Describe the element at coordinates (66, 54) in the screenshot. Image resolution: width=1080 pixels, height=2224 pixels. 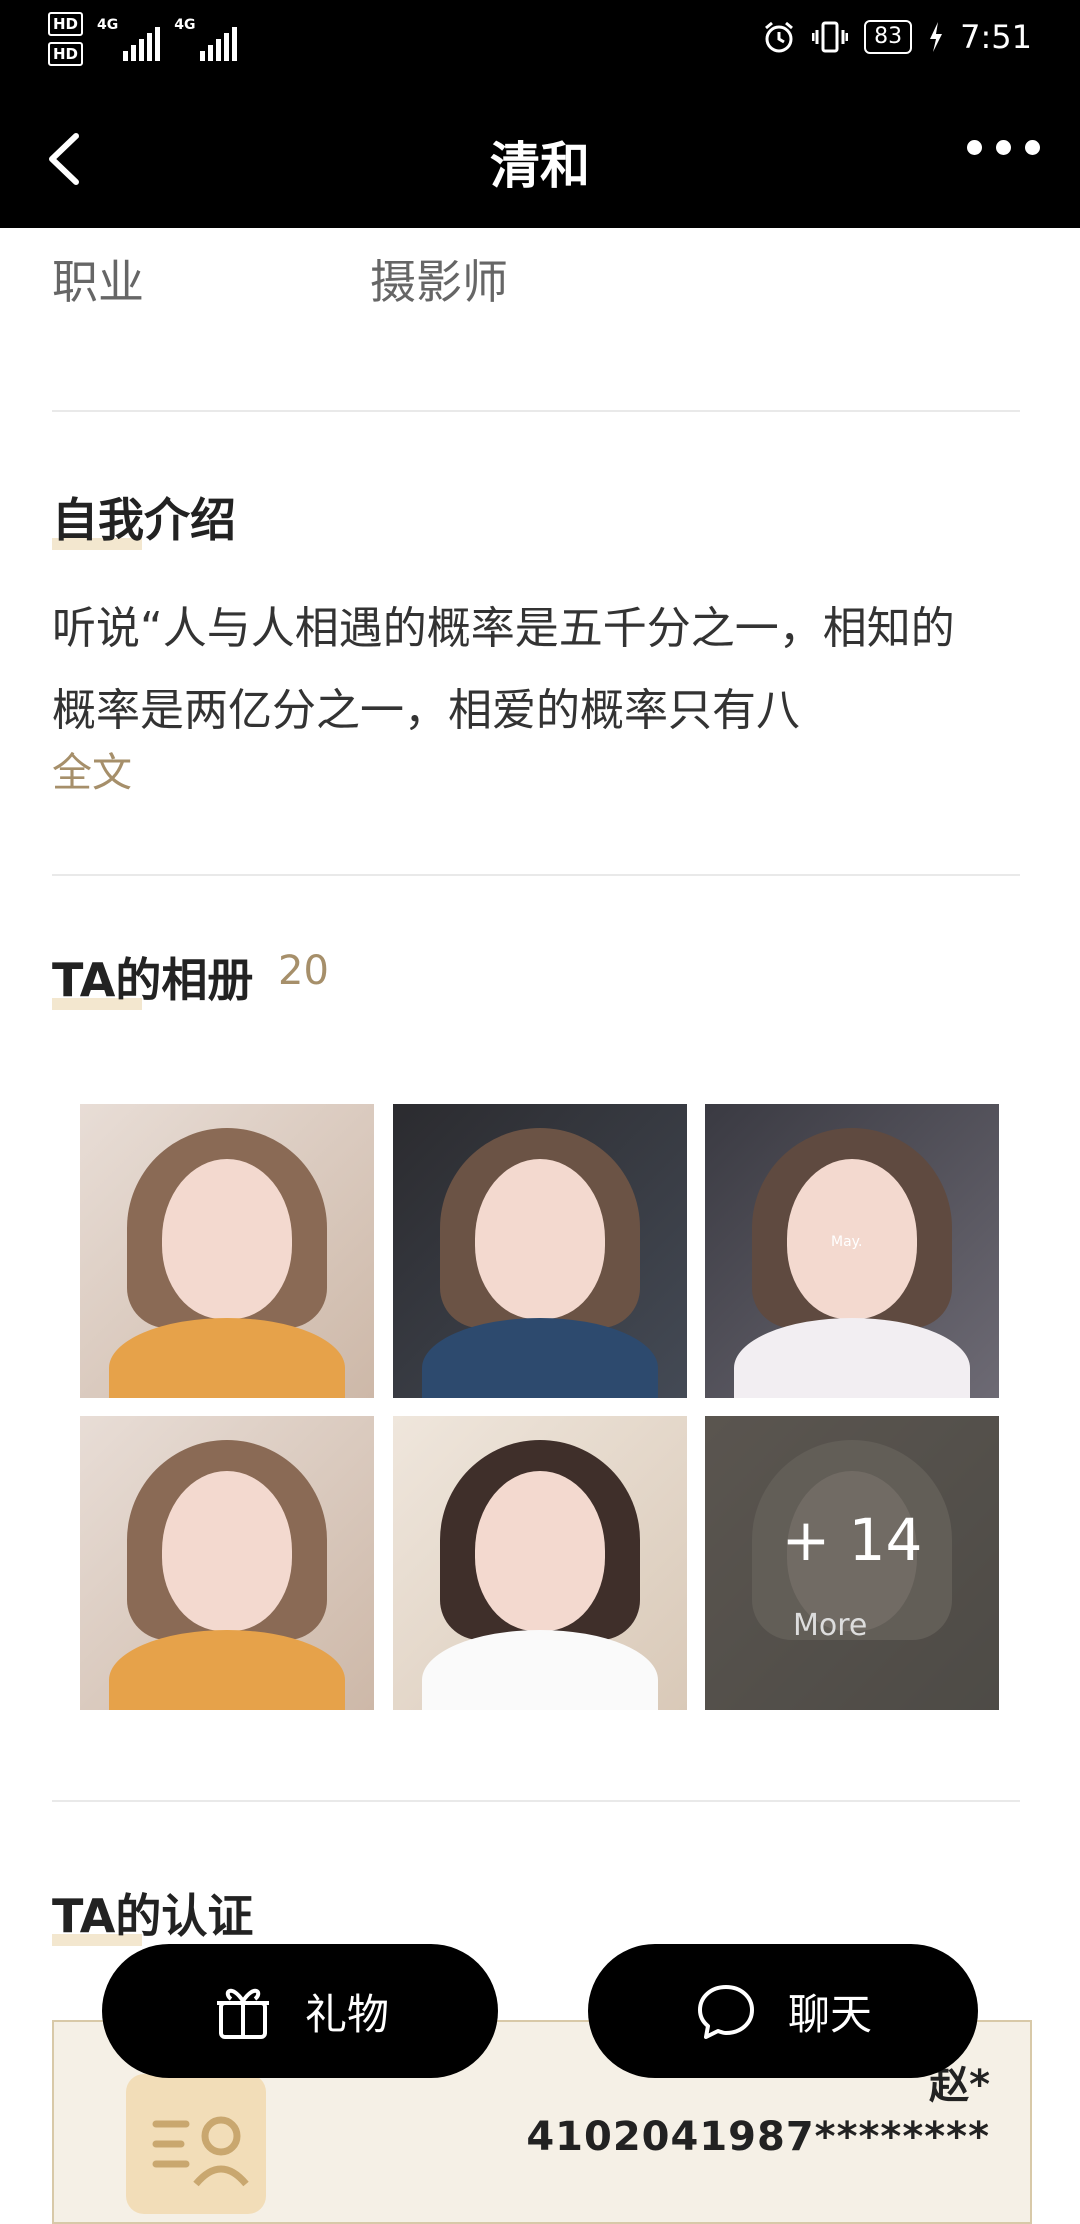
I see `hd-badge-2: HD` at that location.